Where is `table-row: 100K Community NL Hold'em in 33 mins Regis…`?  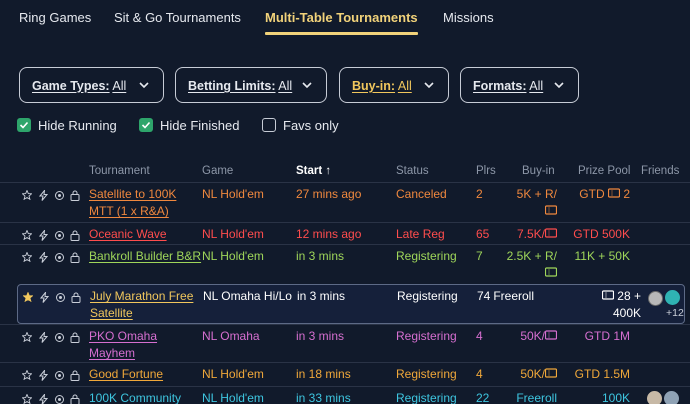 table-row: 100K Community NL Hold'em in 33 mins Regis… is located at coordinates (345, 395).